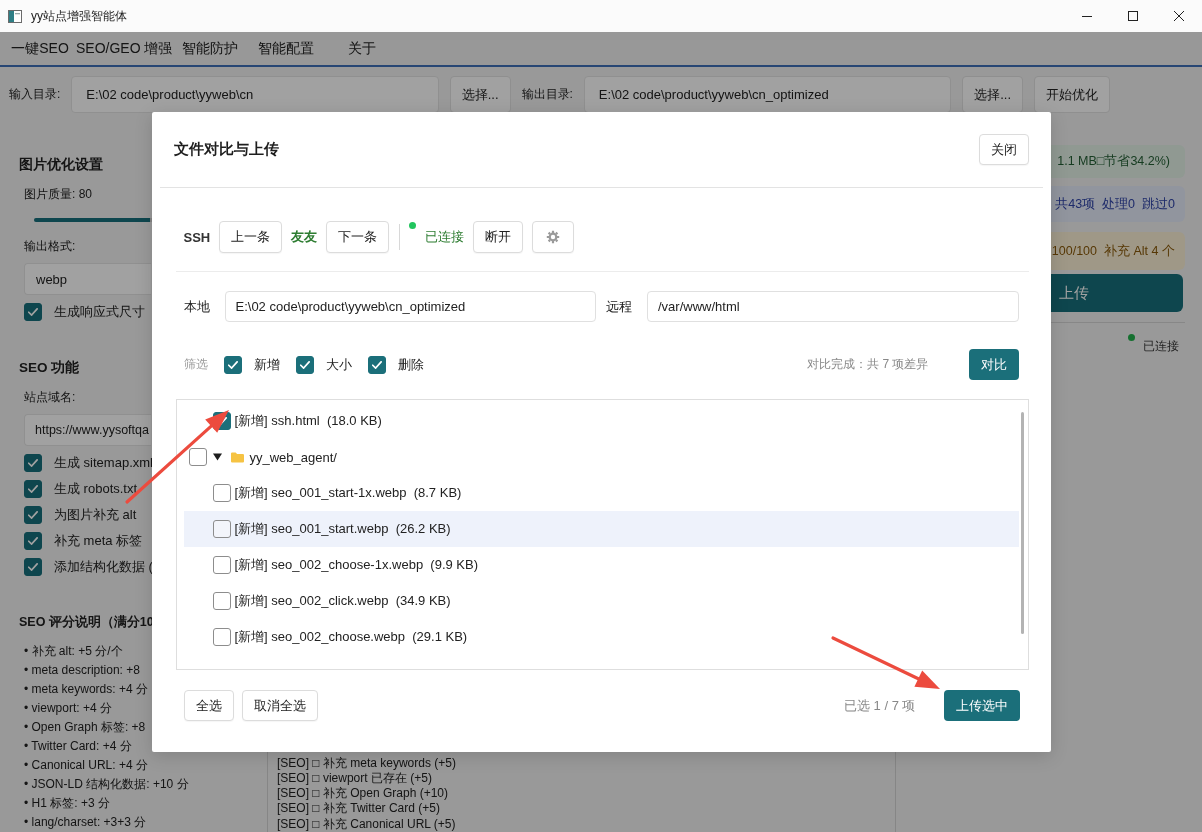 The image size is (1202, 832). Describe the element at coordinates (1119, 204) in the screenshot. I see `stats-text: 处理0` at that location.